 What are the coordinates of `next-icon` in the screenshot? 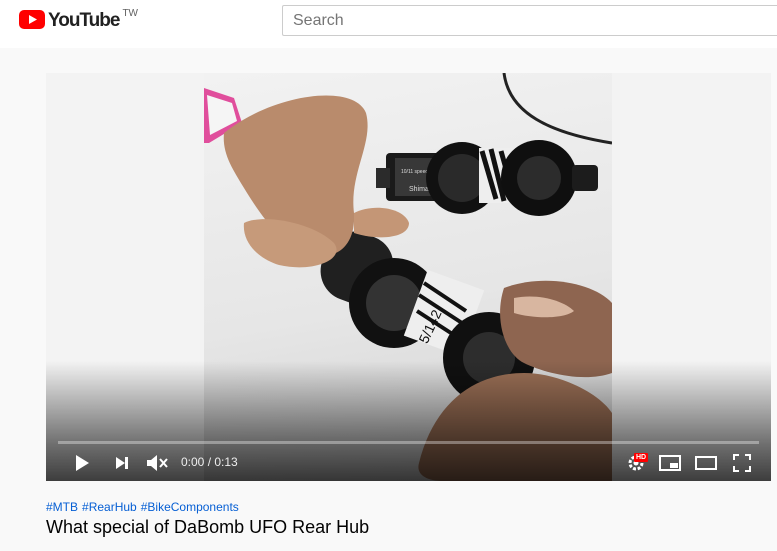 It's located at (122, 463).